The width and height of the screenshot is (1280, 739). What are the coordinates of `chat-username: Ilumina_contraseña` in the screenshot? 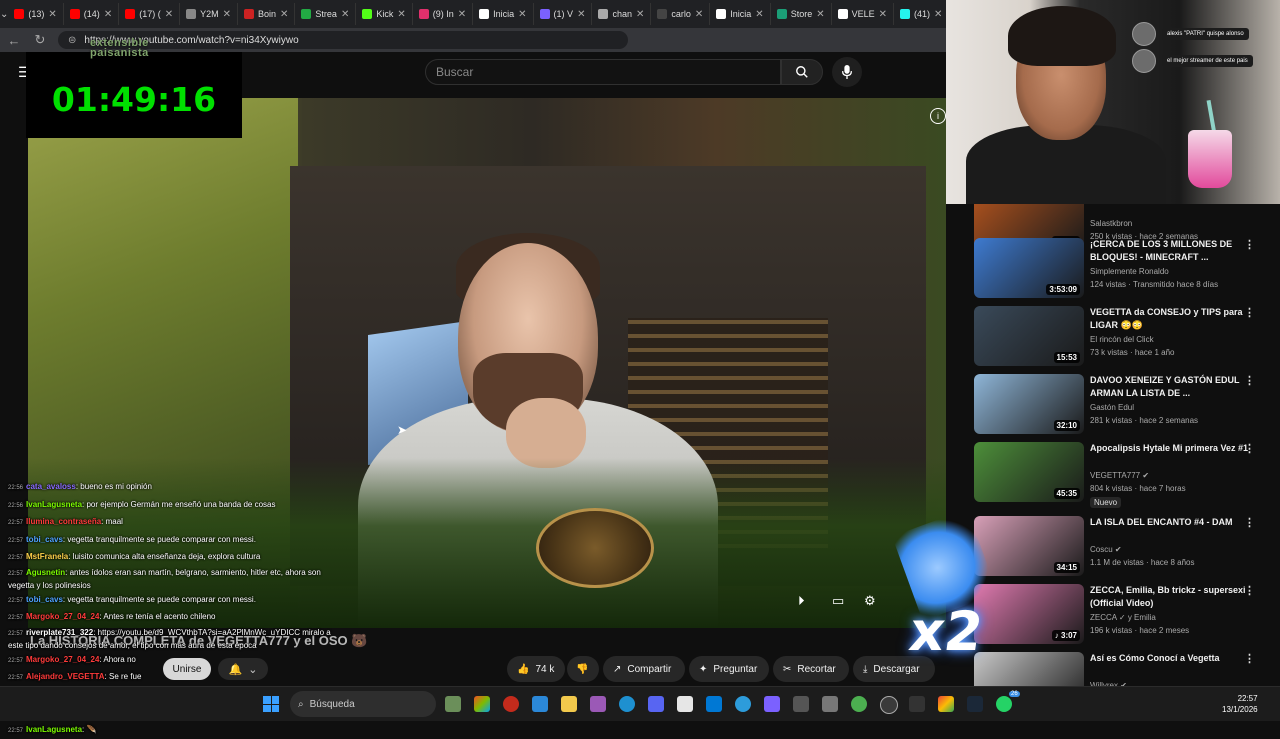 It's located at (63, 521).